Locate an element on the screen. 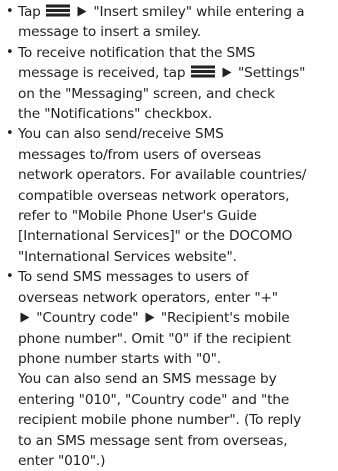 This screenshot has width=338, height=471. text-line: message is received, tap "Settings" is located at coordinates (175, 73).